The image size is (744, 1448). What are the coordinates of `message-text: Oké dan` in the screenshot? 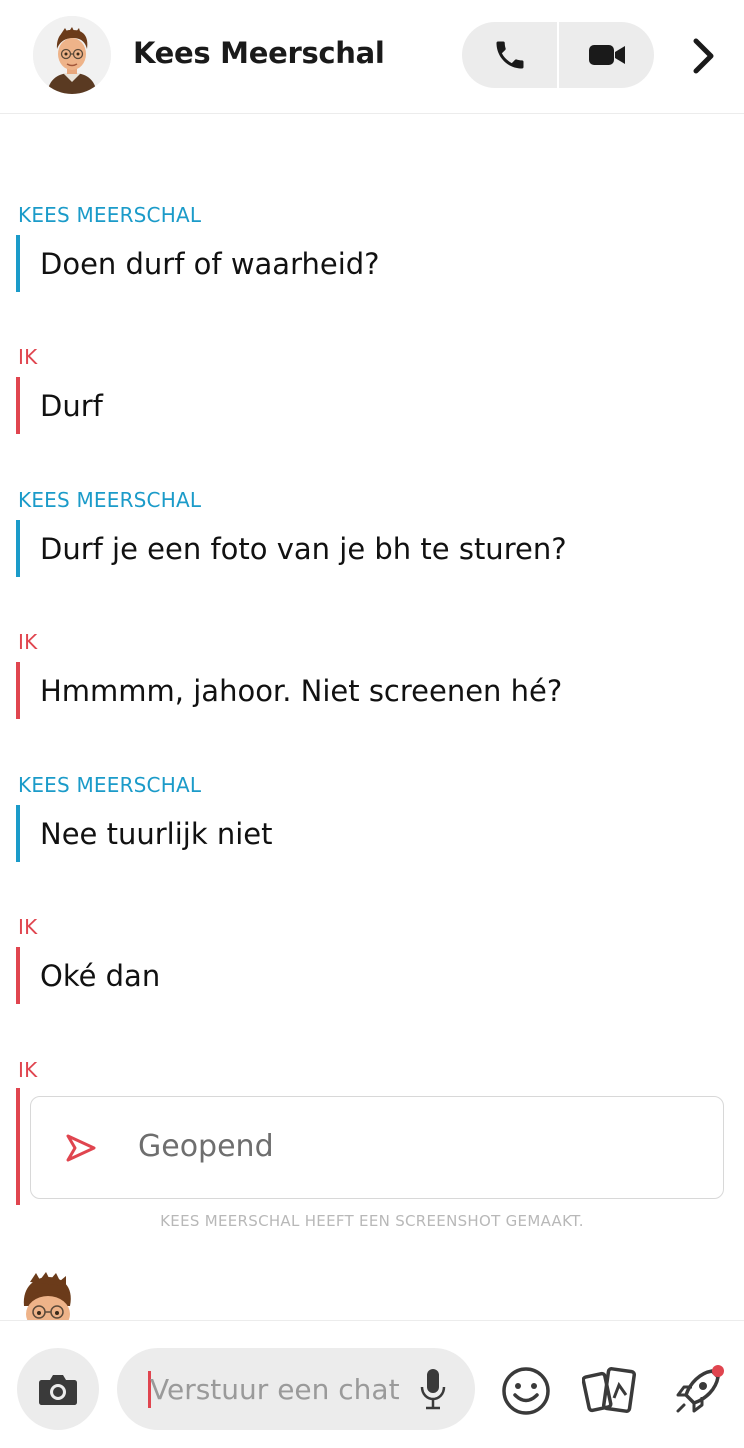 It's located at (88, 975).